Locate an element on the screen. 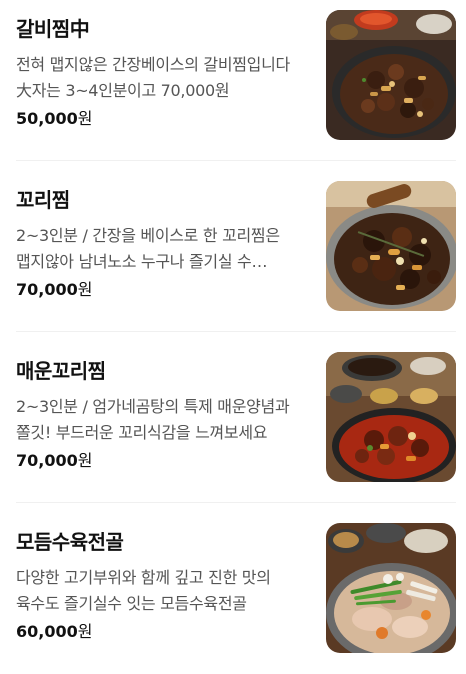 Image resolution: width=466 pixels, height=674 pixels. price-value: 60,000 is located at coordinates (47, 631).